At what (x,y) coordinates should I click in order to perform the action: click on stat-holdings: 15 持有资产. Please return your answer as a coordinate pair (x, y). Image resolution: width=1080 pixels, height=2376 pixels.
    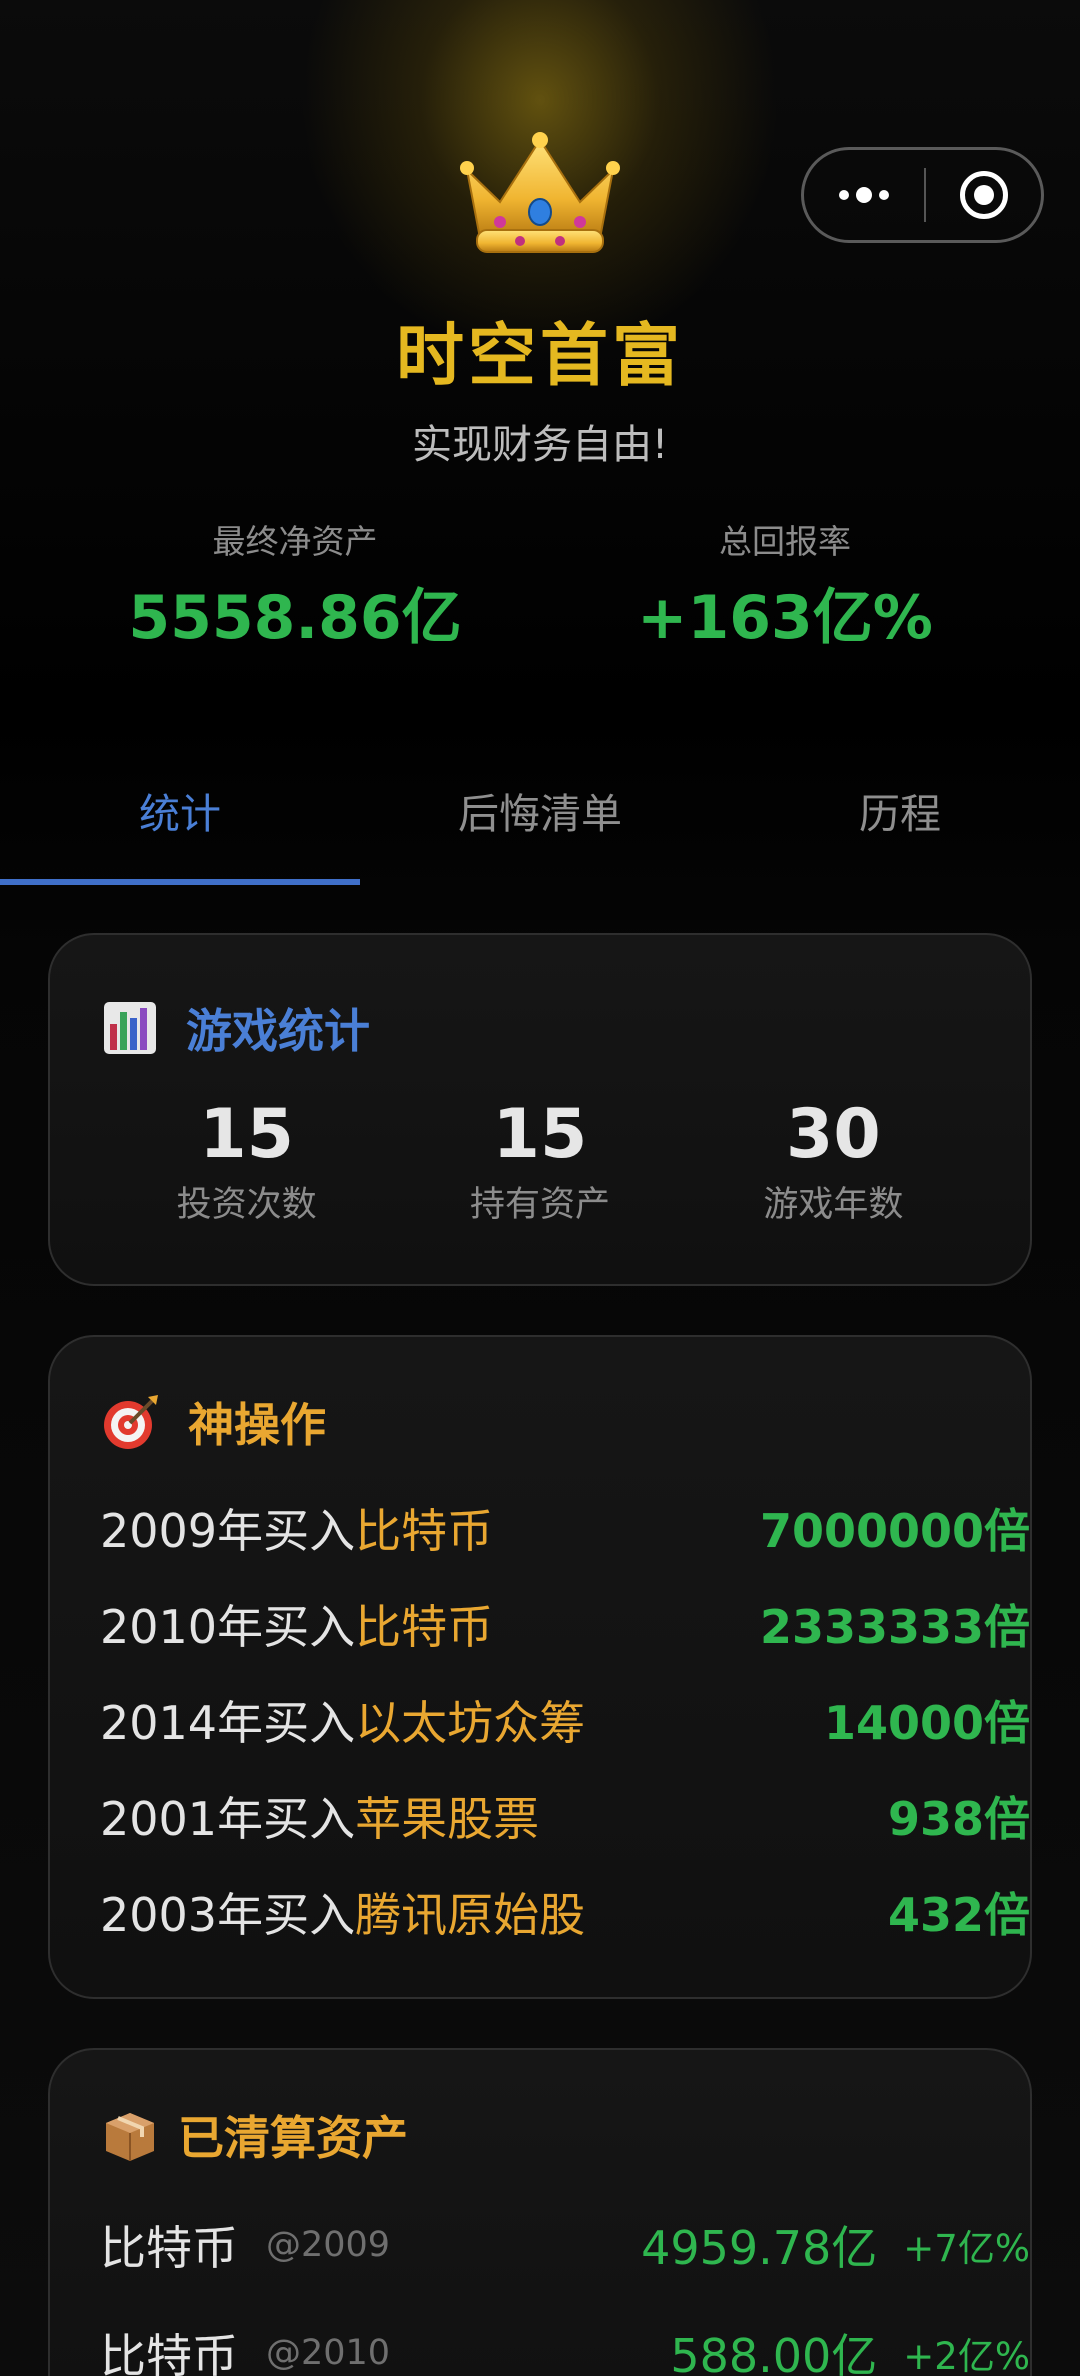
    Looking at the image, I should click on (539, 1161).